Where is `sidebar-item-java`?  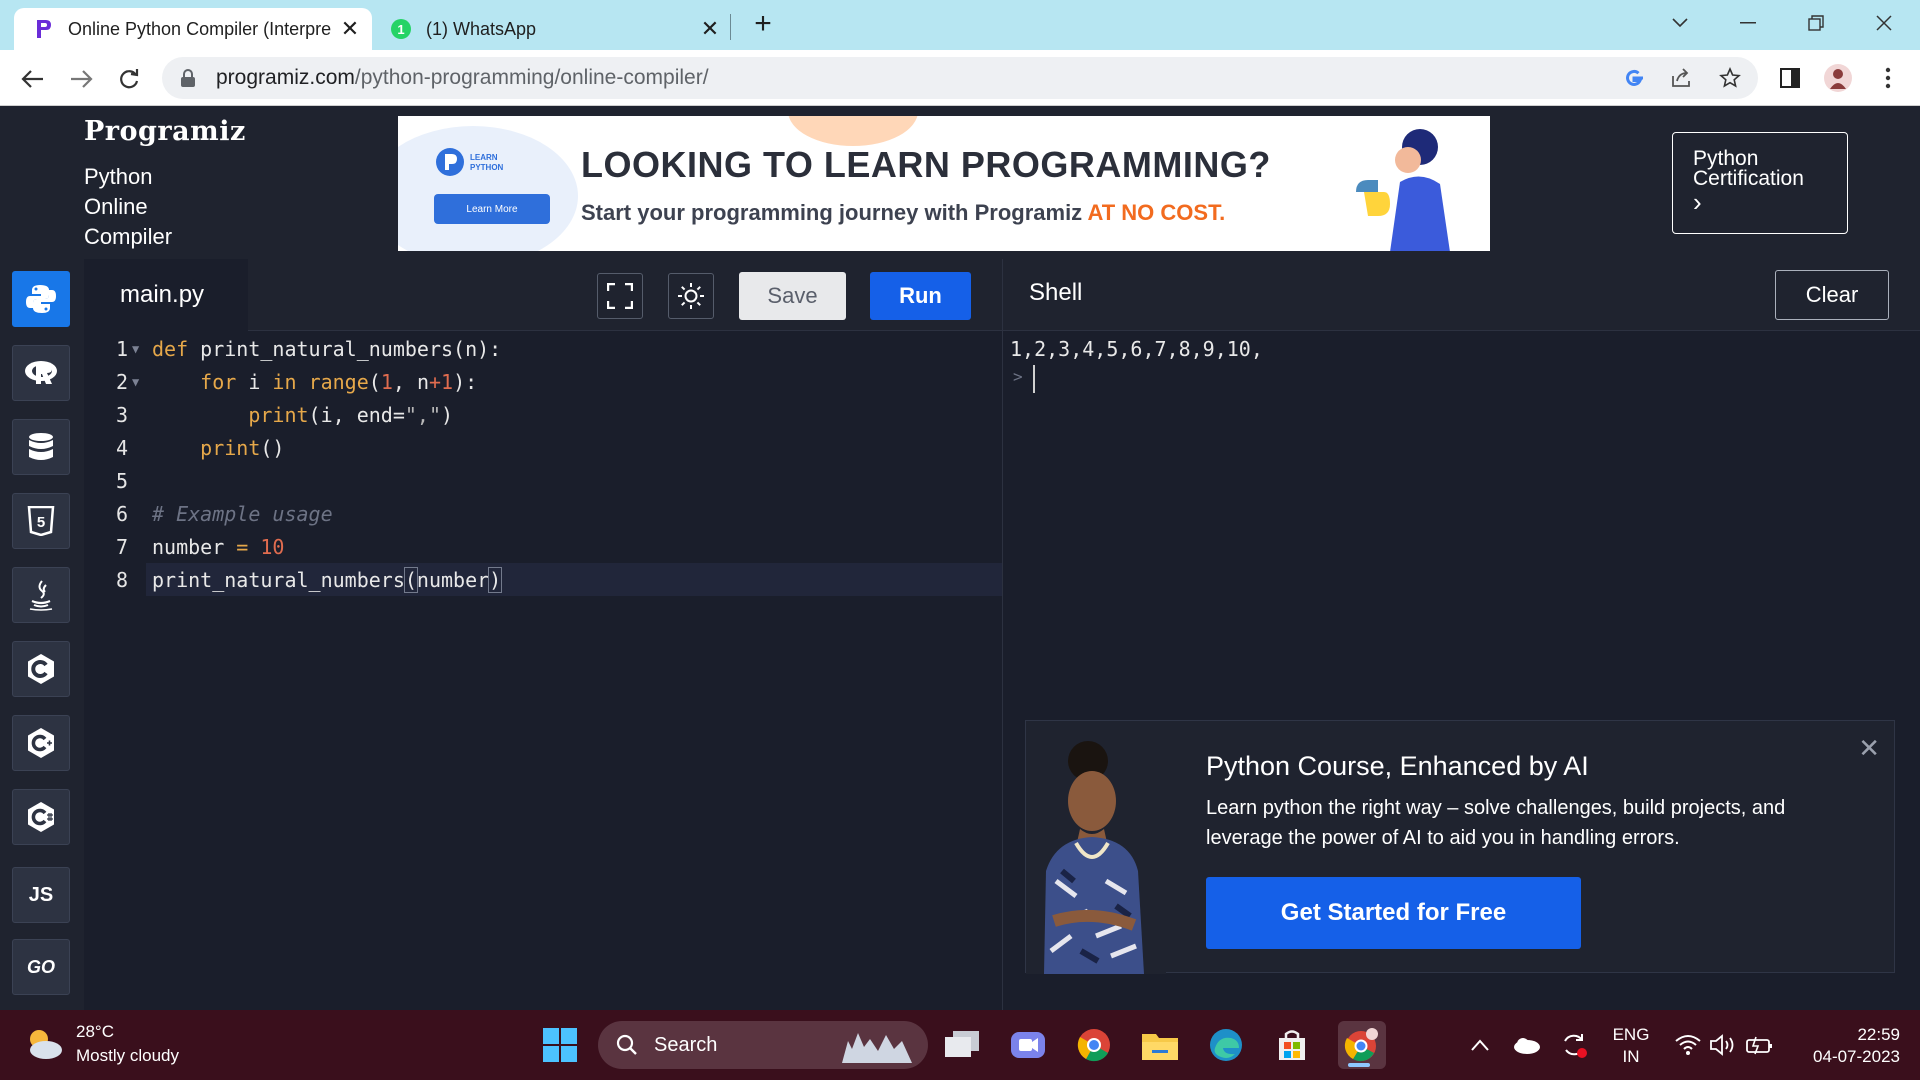 sidebar-item-java is located at coordinates (41, 595).